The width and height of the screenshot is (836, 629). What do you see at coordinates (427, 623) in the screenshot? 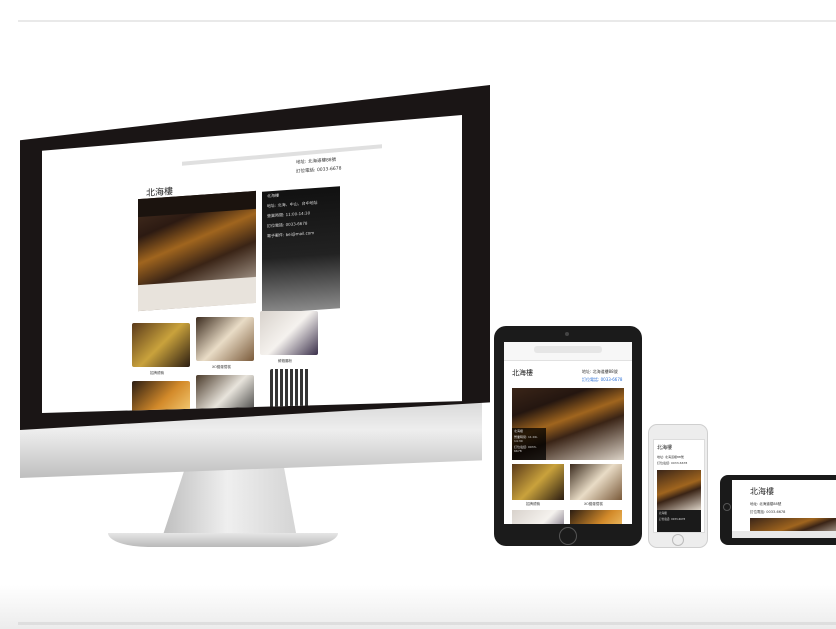
I see `bottom-divider` at bounding box center [427, 623].